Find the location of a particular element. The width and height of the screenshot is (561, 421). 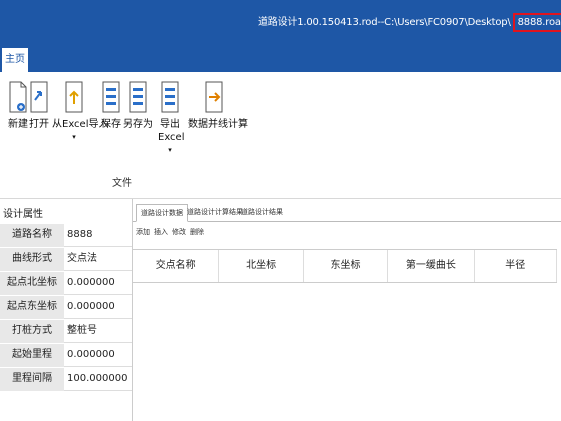

save-as-button: 另存为 is located at coordinates (138, 105).